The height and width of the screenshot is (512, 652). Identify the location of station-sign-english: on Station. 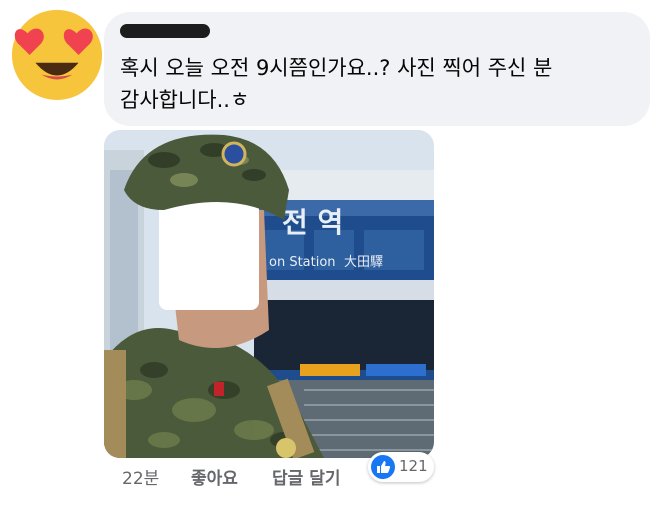
(302, 262).